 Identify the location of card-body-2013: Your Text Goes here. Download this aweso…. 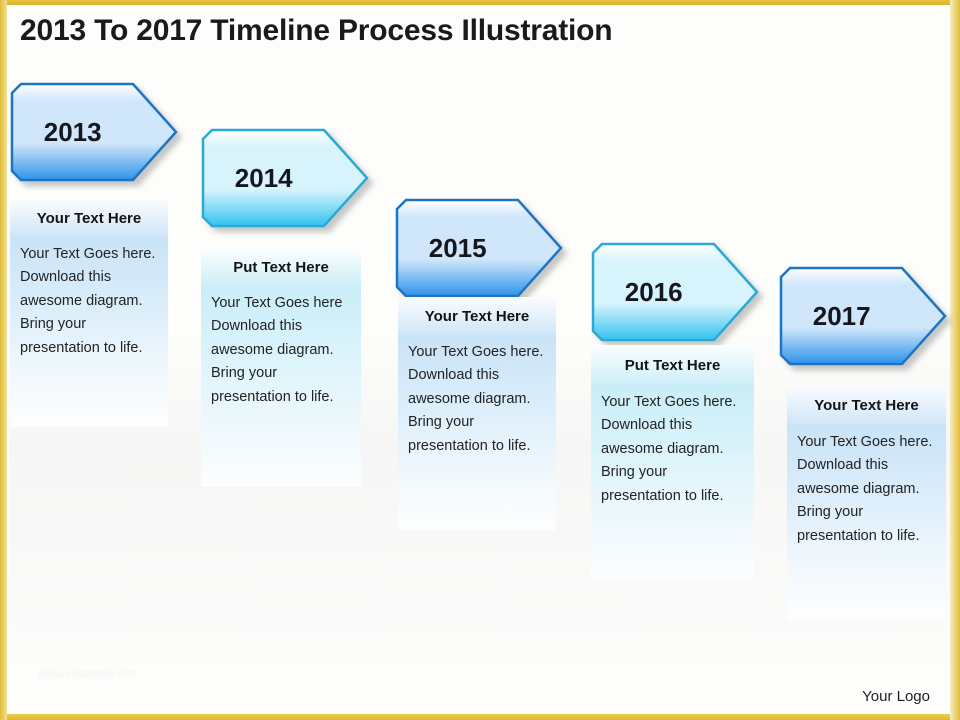
(89, 332).